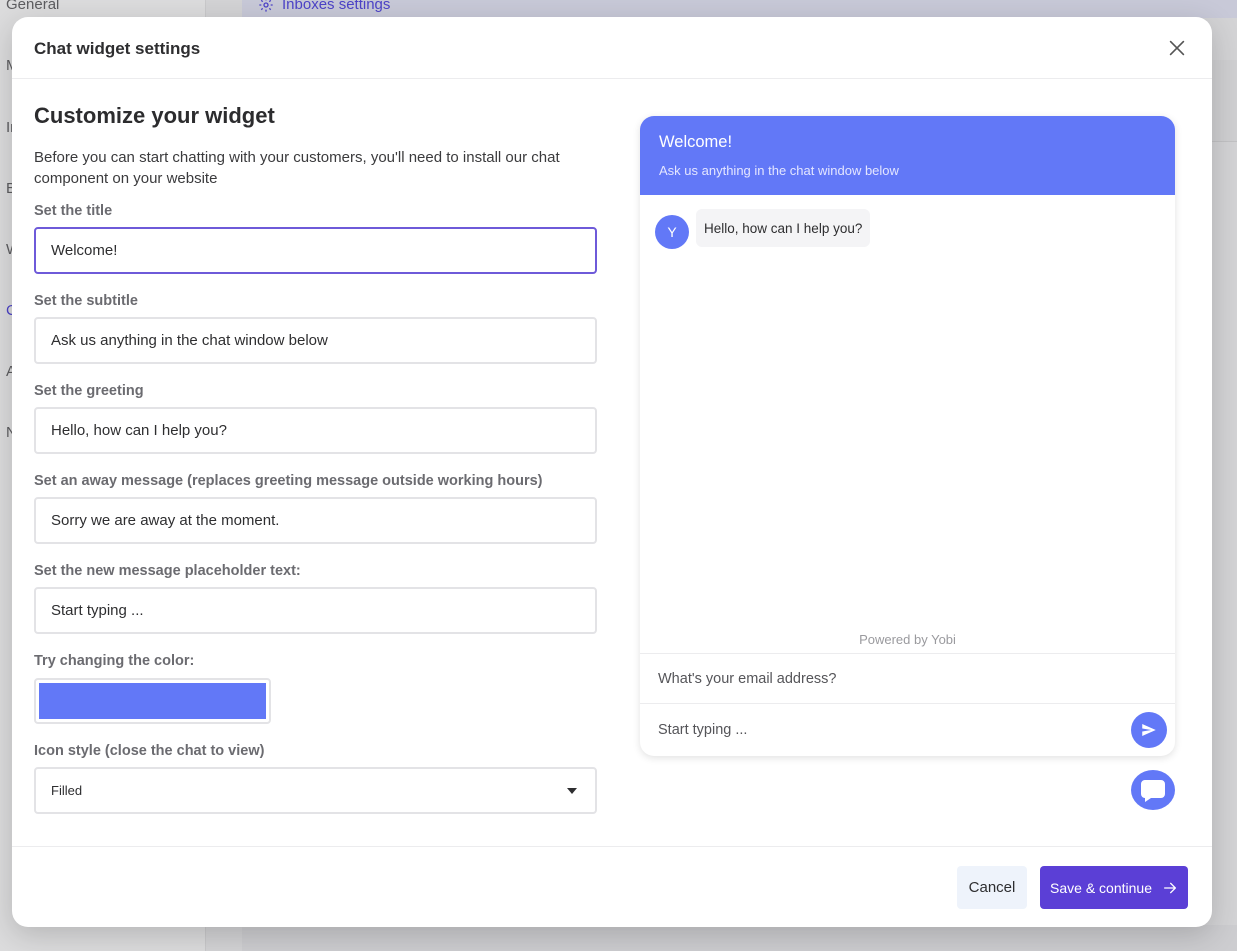 Image resolution: width=1237 pixels, height=951 pixels. What do you see at coordinates (696, 142) in the screenshot?
I see `preview-title: Welcome!` at bounding box center [696, 142].